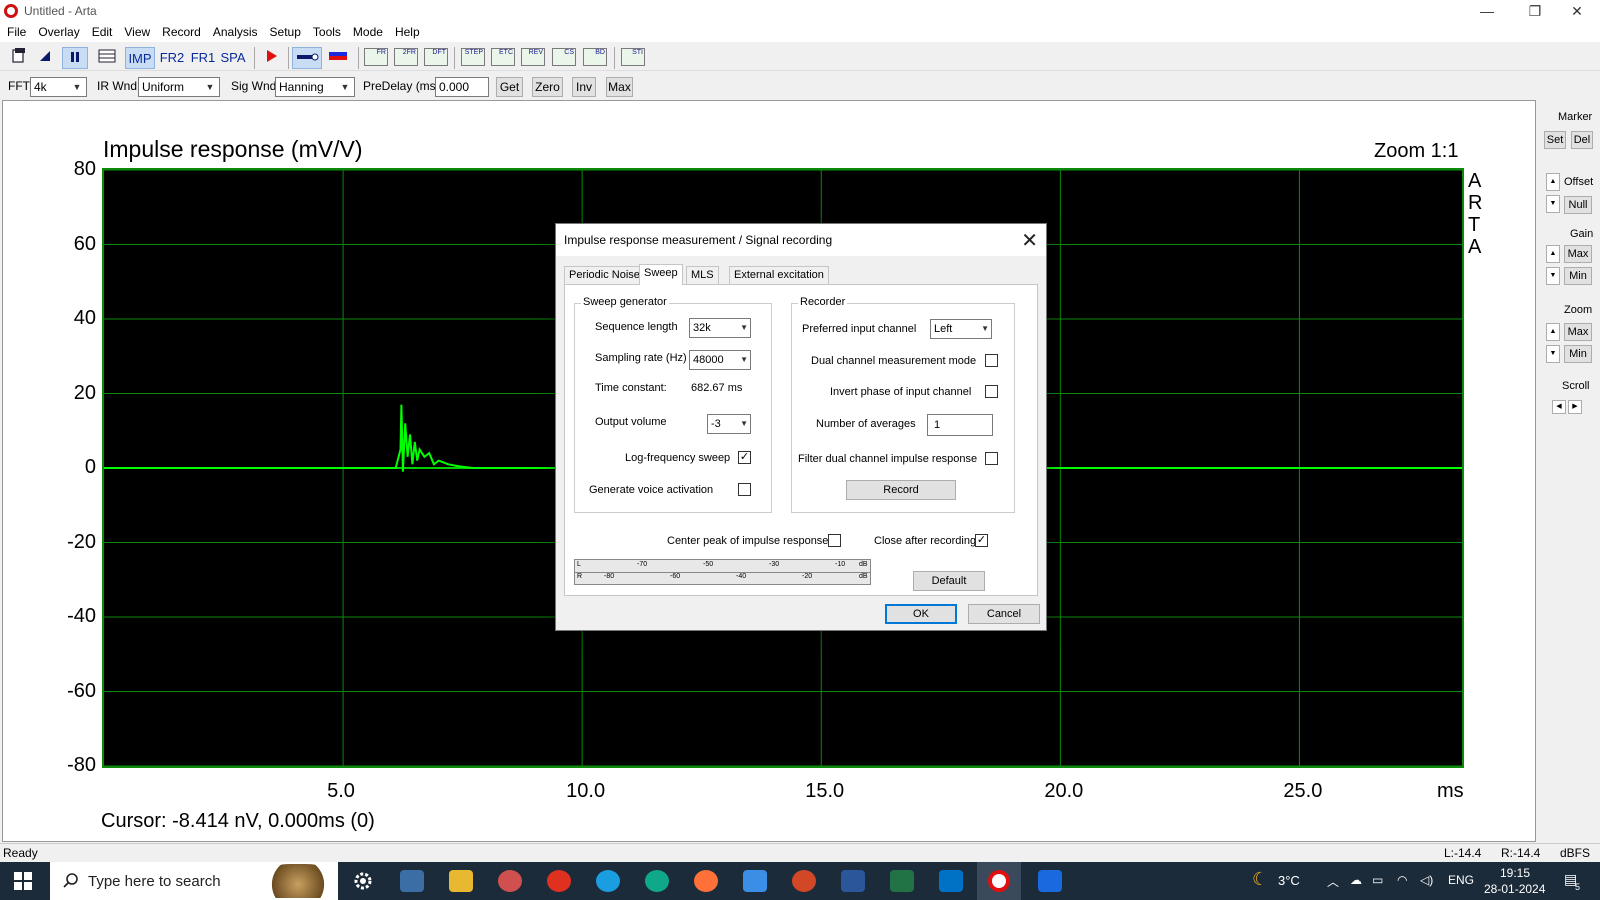  I want to click on dual-channel-checkbox, so click(991, 360).